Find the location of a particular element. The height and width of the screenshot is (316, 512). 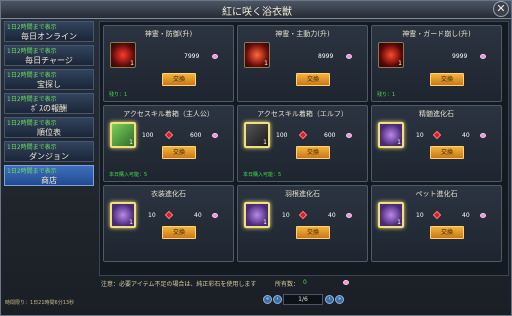

sidebar-item-label: 順位表 is located at coordinates (49, 132).